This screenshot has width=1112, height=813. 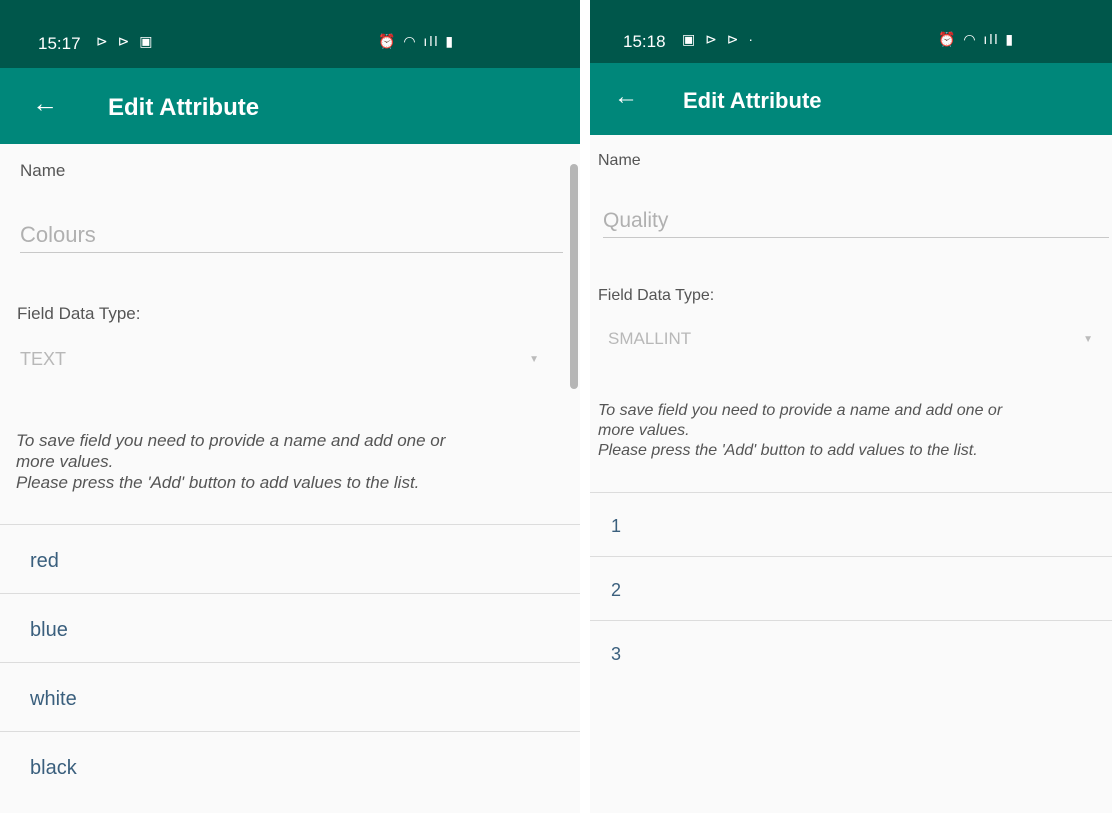 What do you see at coordinates (719, 39) in the screenshot?
I see `notification-icons: ▣ ⊳ ⊳ ·` at bounding box center [719, 39].